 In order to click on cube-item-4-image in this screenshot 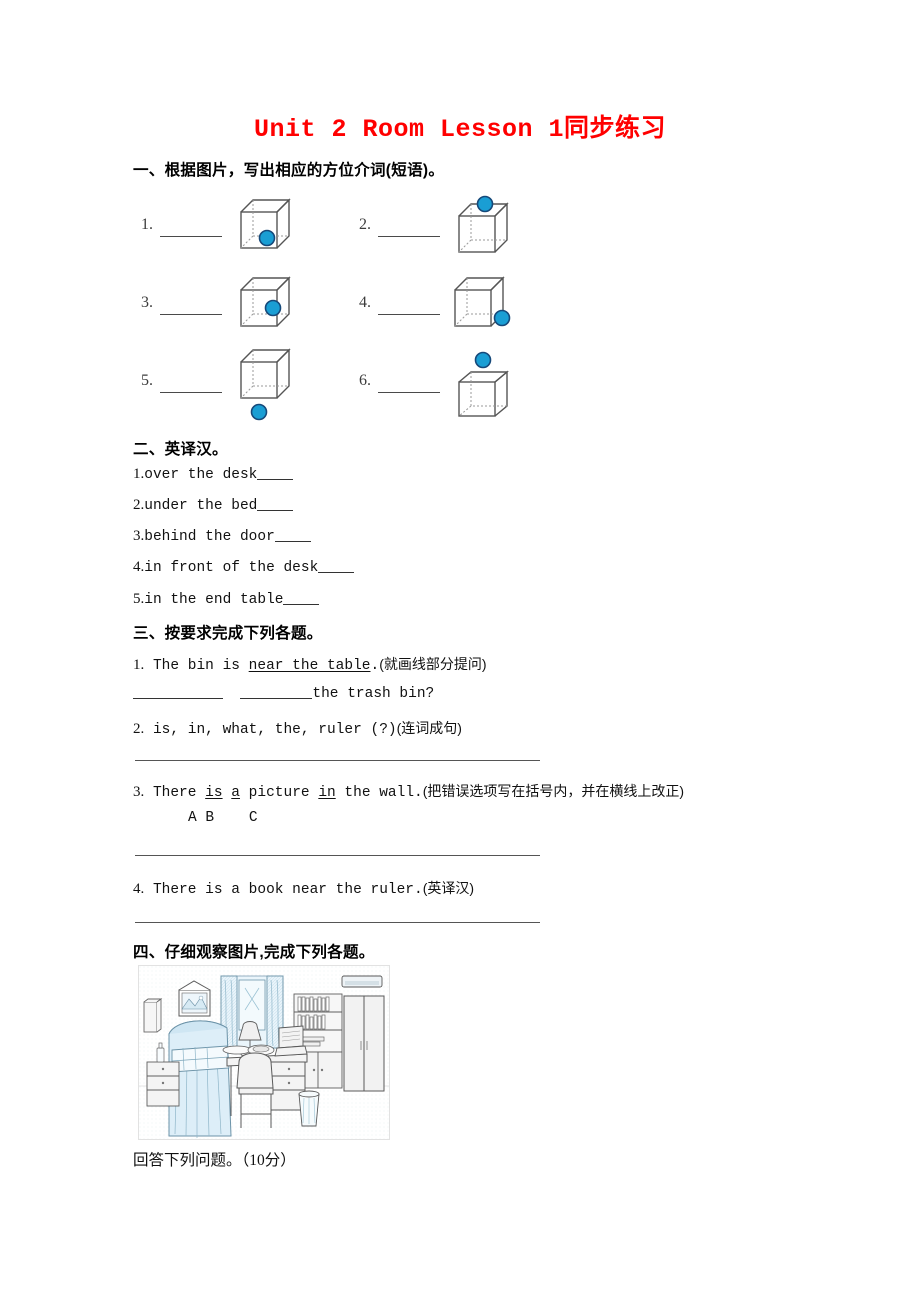, I will do `click(482, 308)`.